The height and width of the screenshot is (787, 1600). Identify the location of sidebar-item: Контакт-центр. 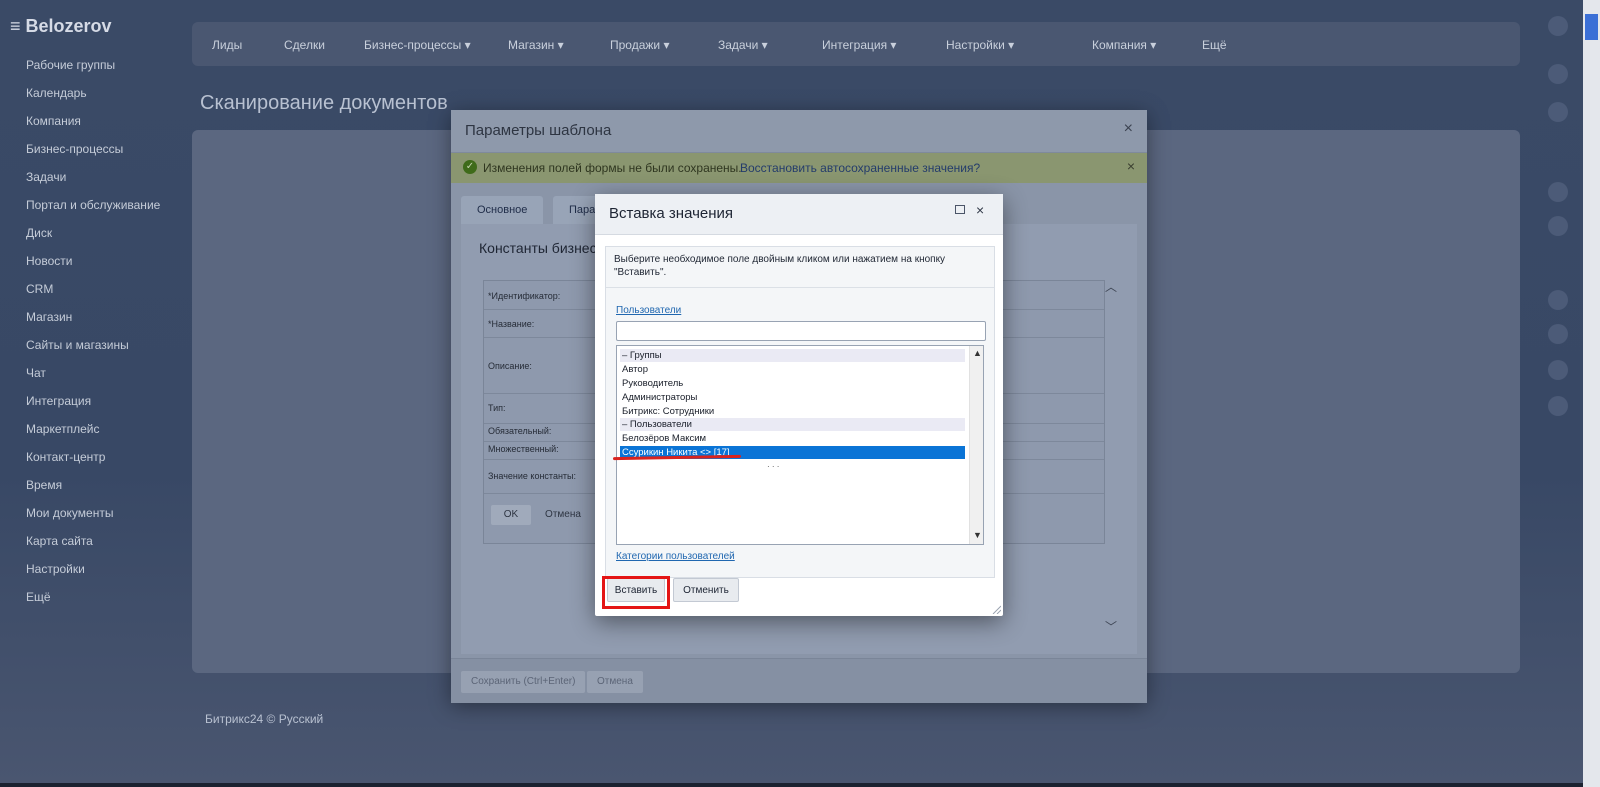
(65, 457).